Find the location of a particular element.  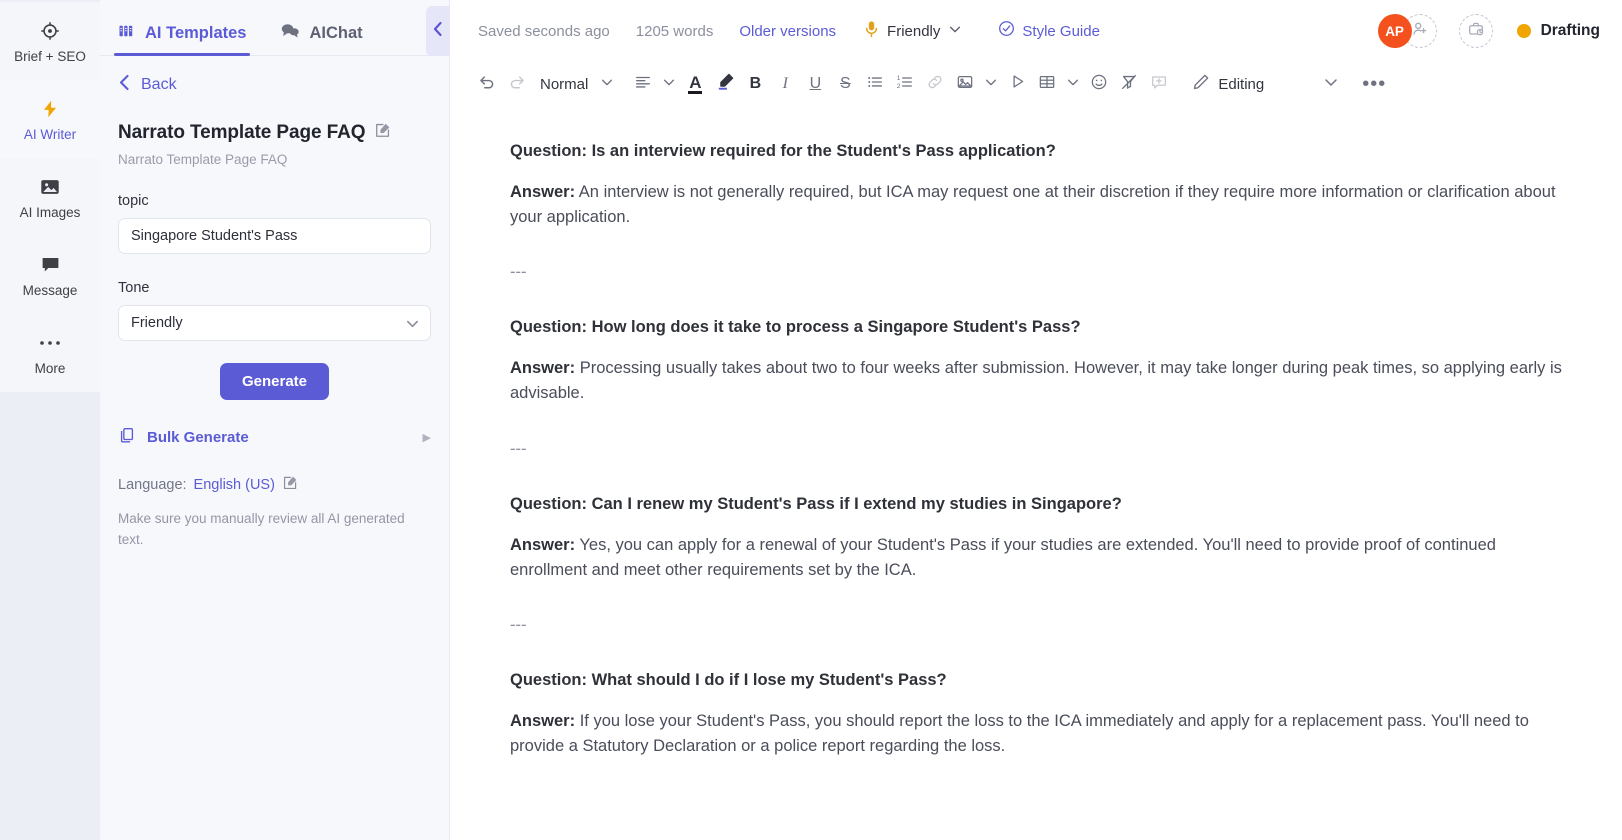

tab-ai-templates: AI Templates is located at coordinates (182, 39).